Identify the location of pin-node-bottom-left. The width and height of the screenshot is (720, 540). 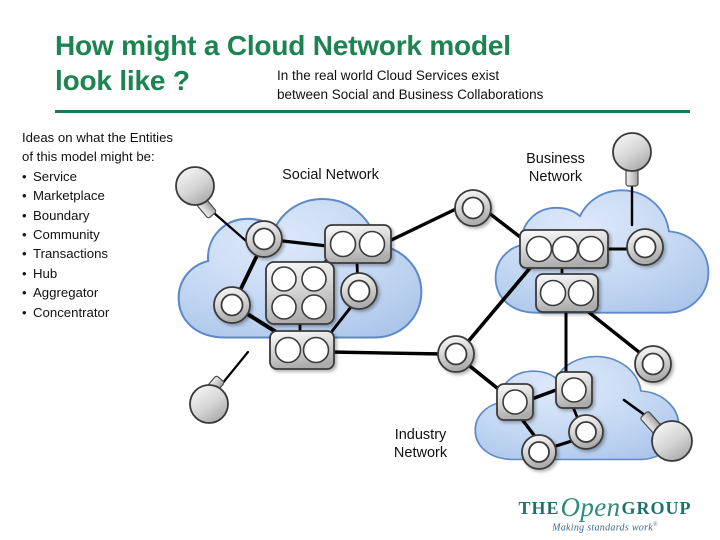
(209, 399).